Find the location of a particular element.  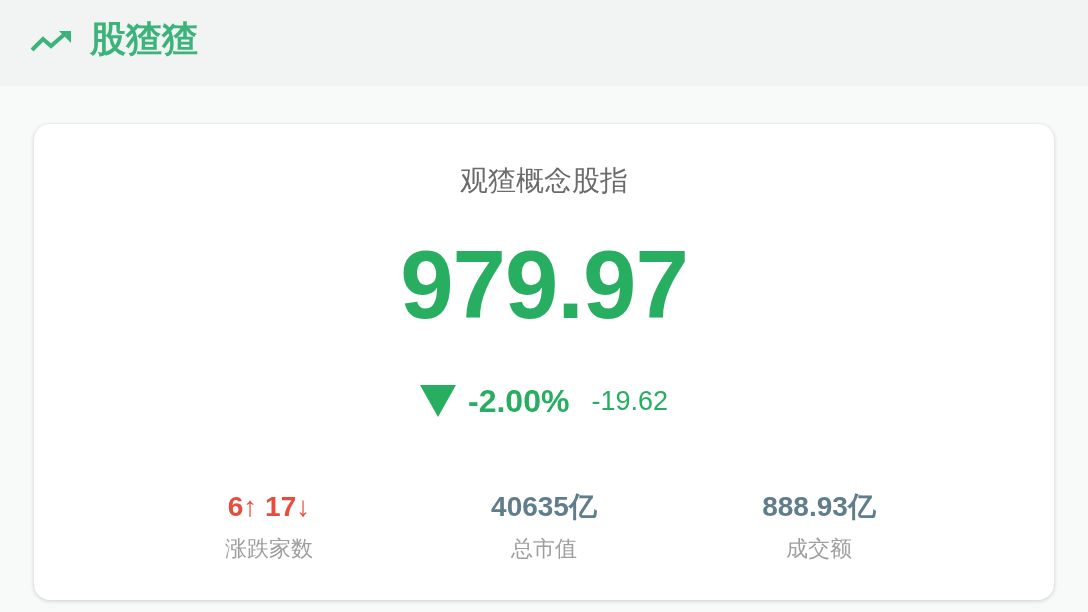

stat-value: 888.93亿 is located at coordinates (819, 507).